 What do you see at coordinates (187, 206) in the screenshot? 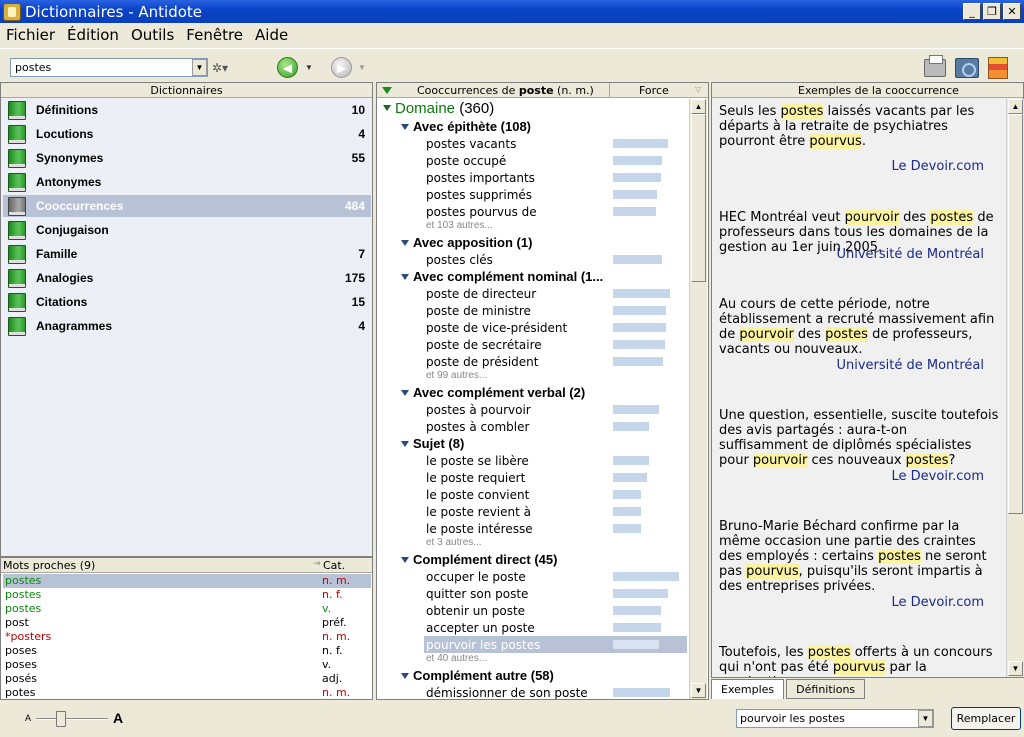
I see `dict-item-4: Cooccurrences 484` at bounding box center [187, 206].